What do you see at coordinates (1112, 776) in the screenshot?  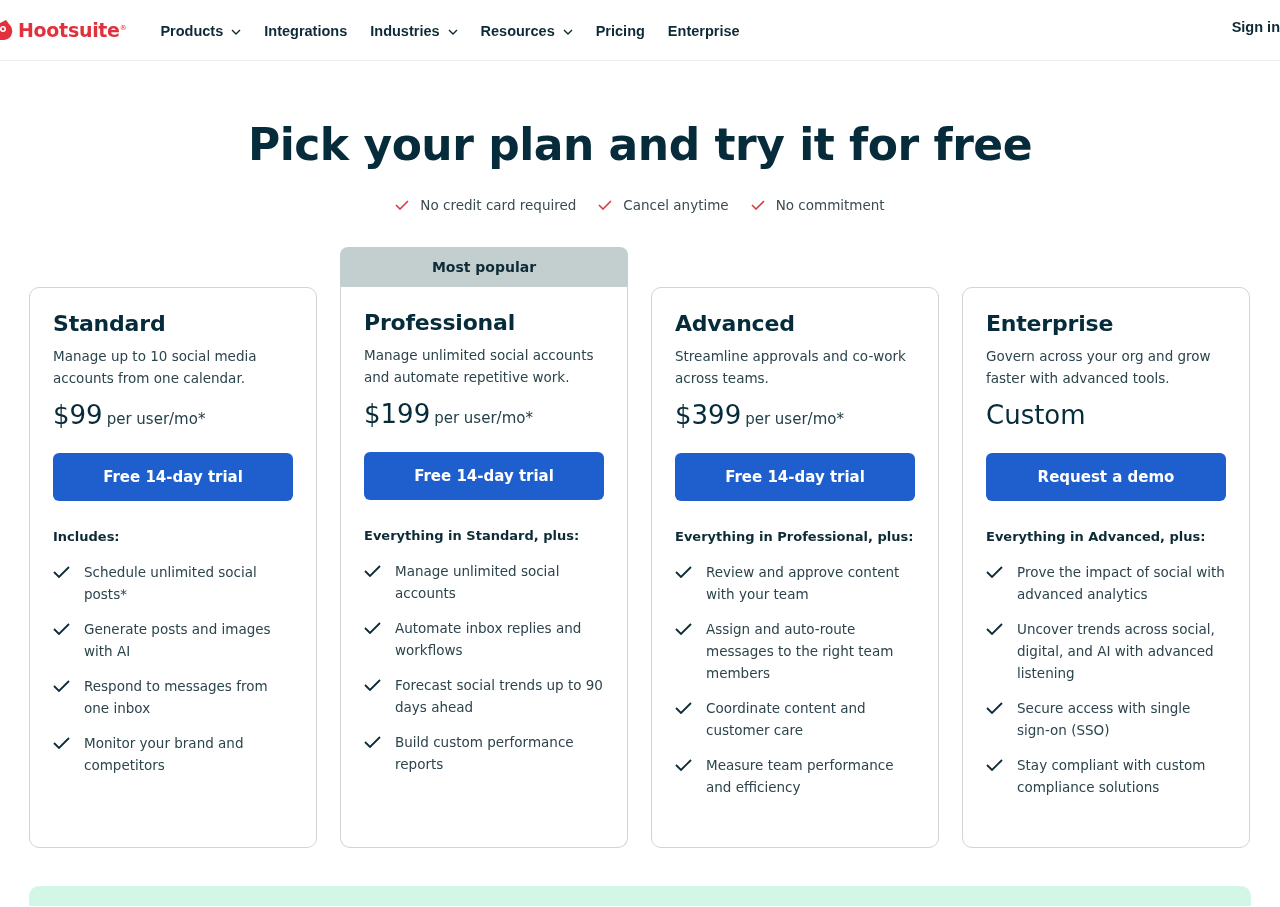 I see `feature-text: Stay compliant with custom compliance solutions` at bounding box center [1112, 776].